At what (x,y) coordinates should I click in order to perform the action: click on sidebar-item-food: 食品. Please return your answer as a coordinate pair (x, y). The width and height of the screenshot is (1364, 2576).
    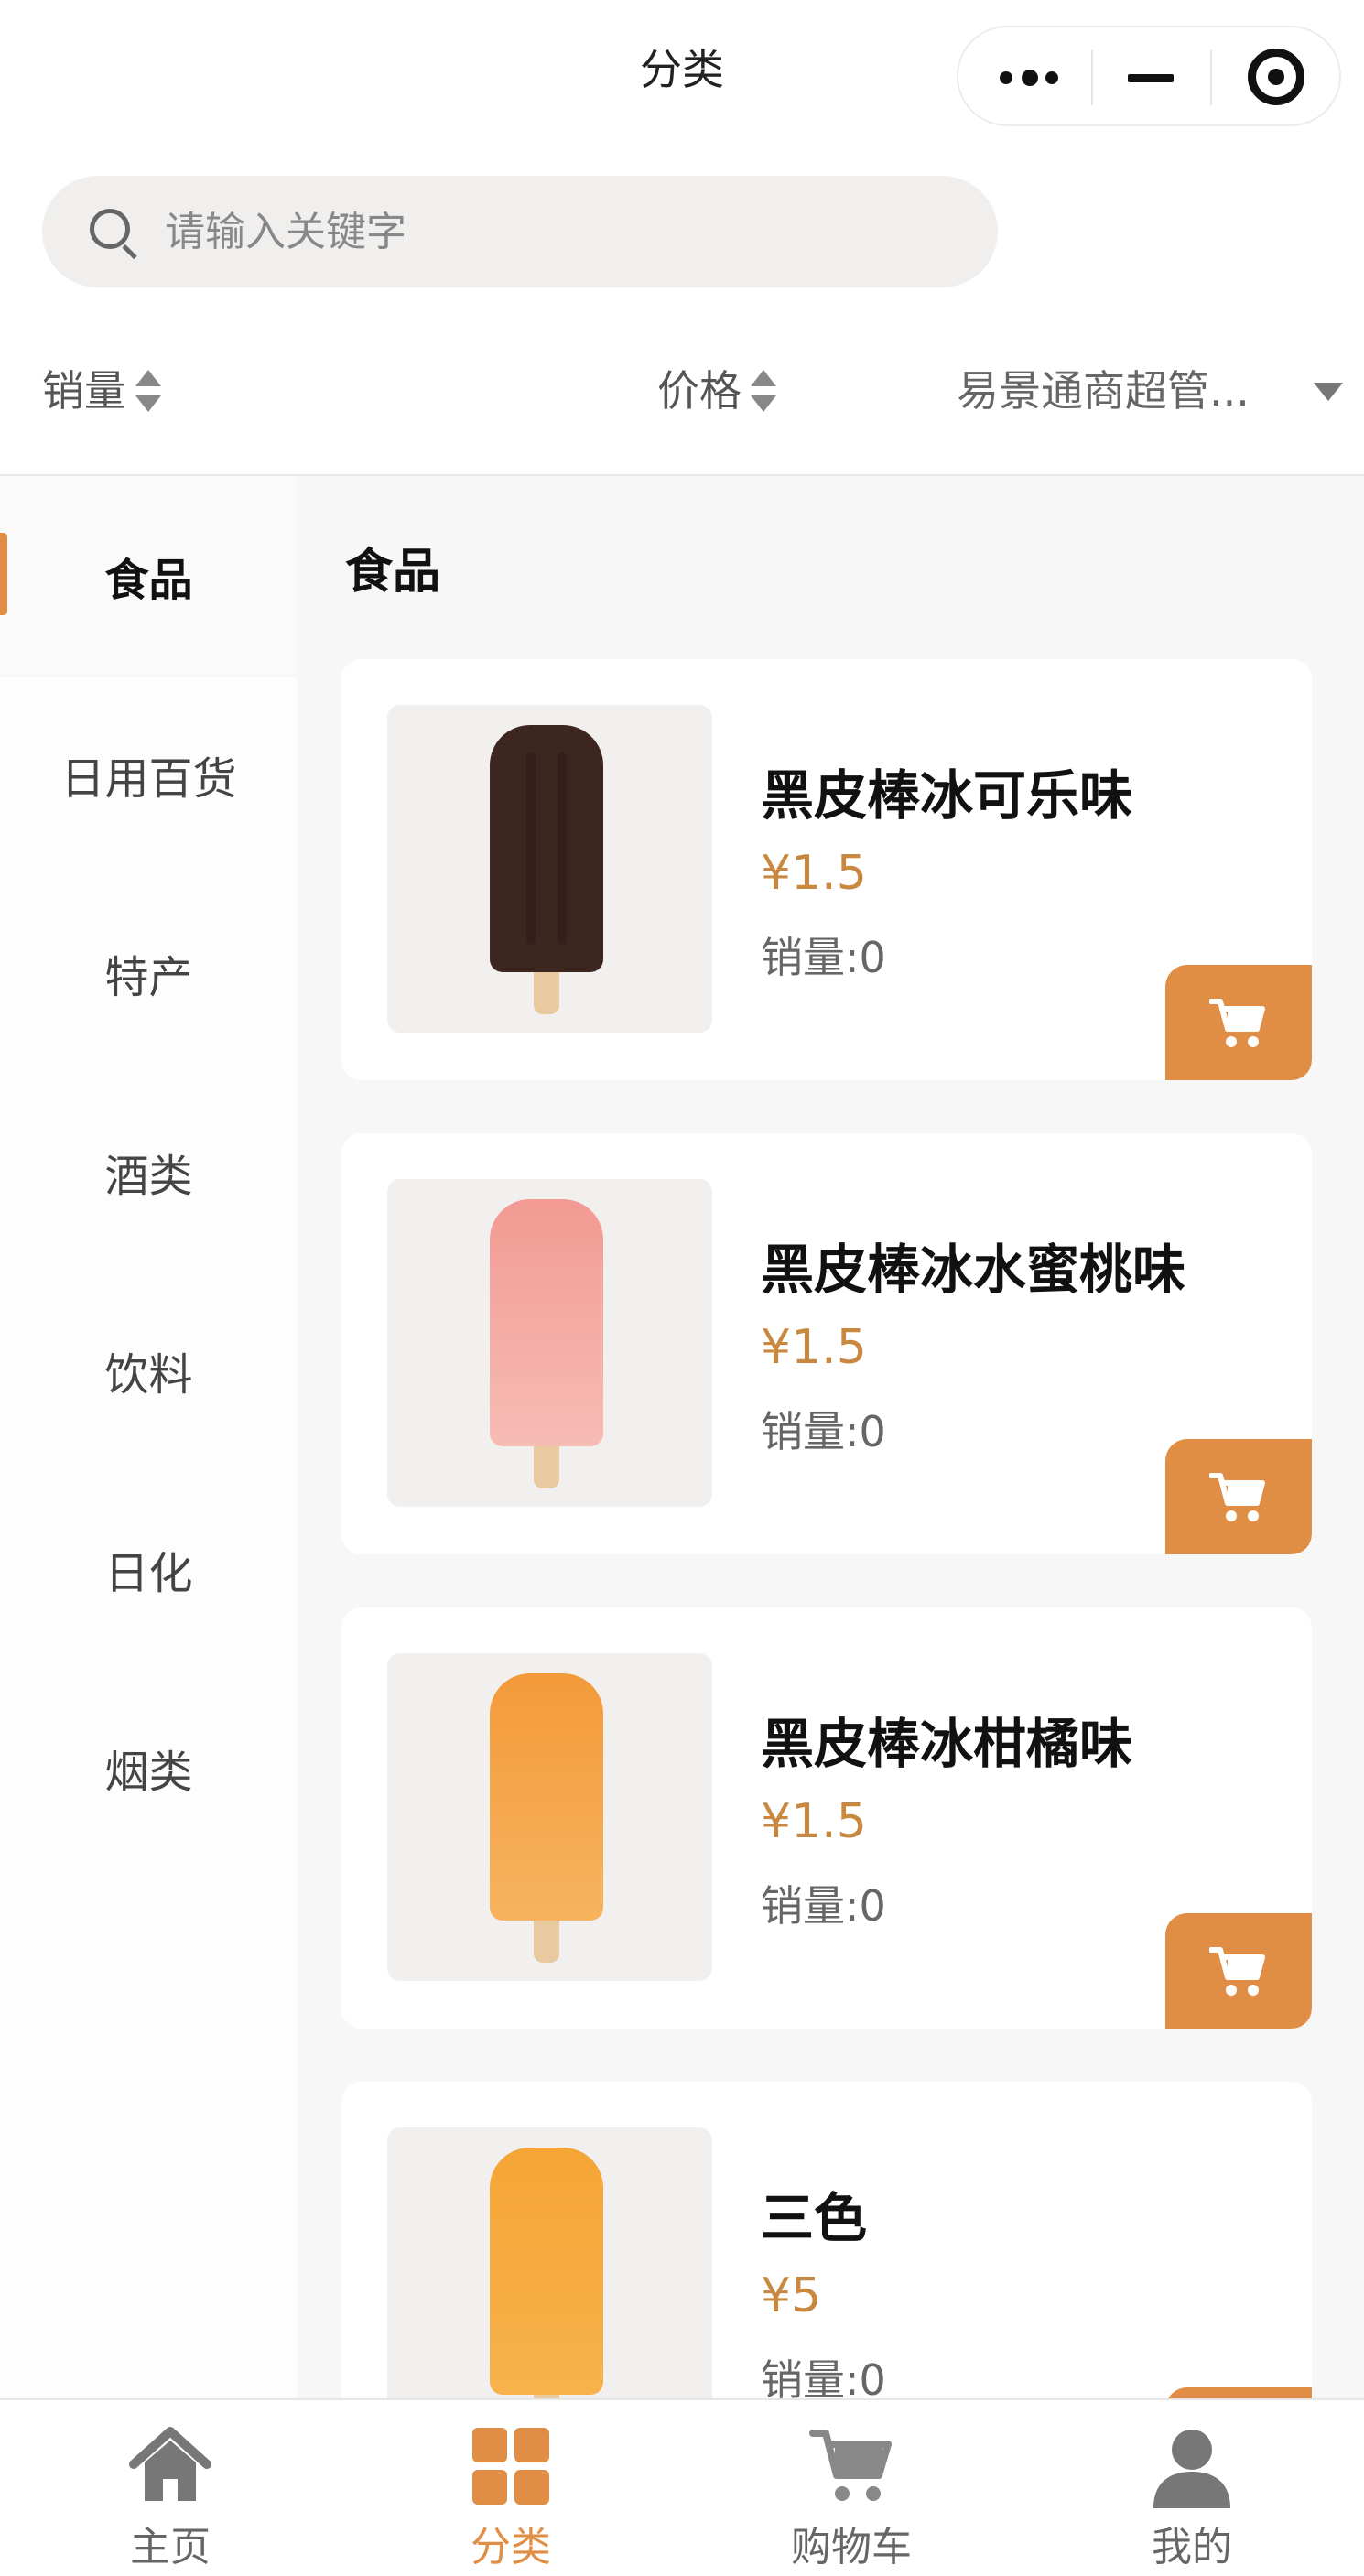
    Looking at the image, I should click on (149, 575).